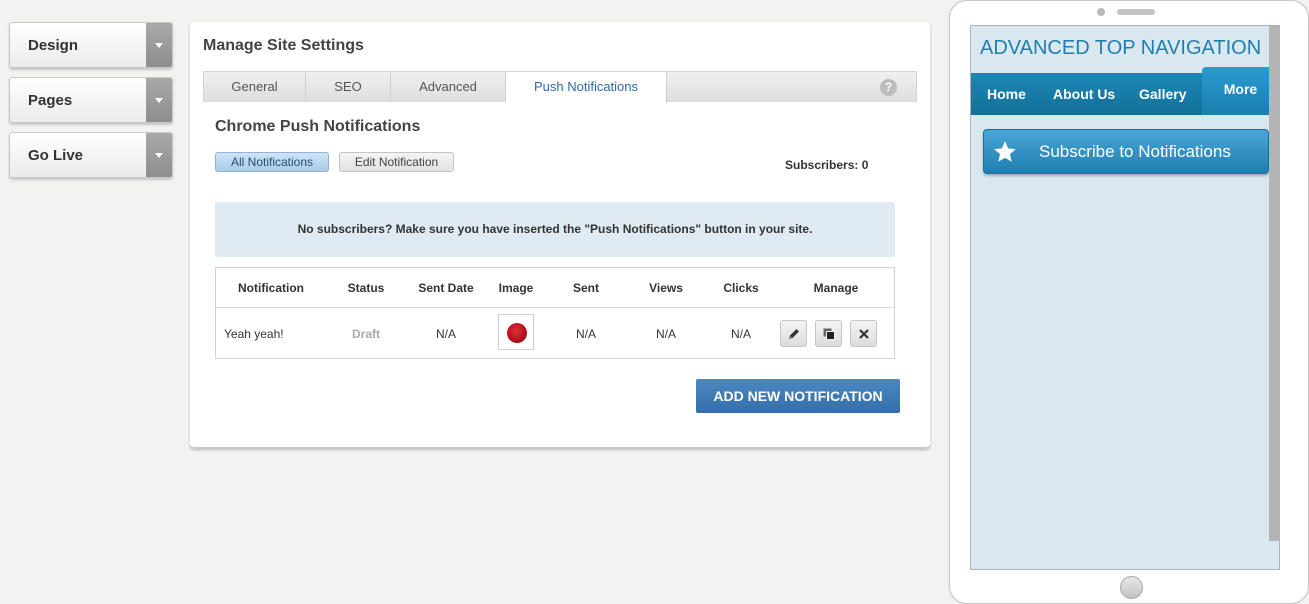  Describe the element at coordinates (396, 162) in the screenshot. I see `edit-notification-button: Edit Notification` at that location.